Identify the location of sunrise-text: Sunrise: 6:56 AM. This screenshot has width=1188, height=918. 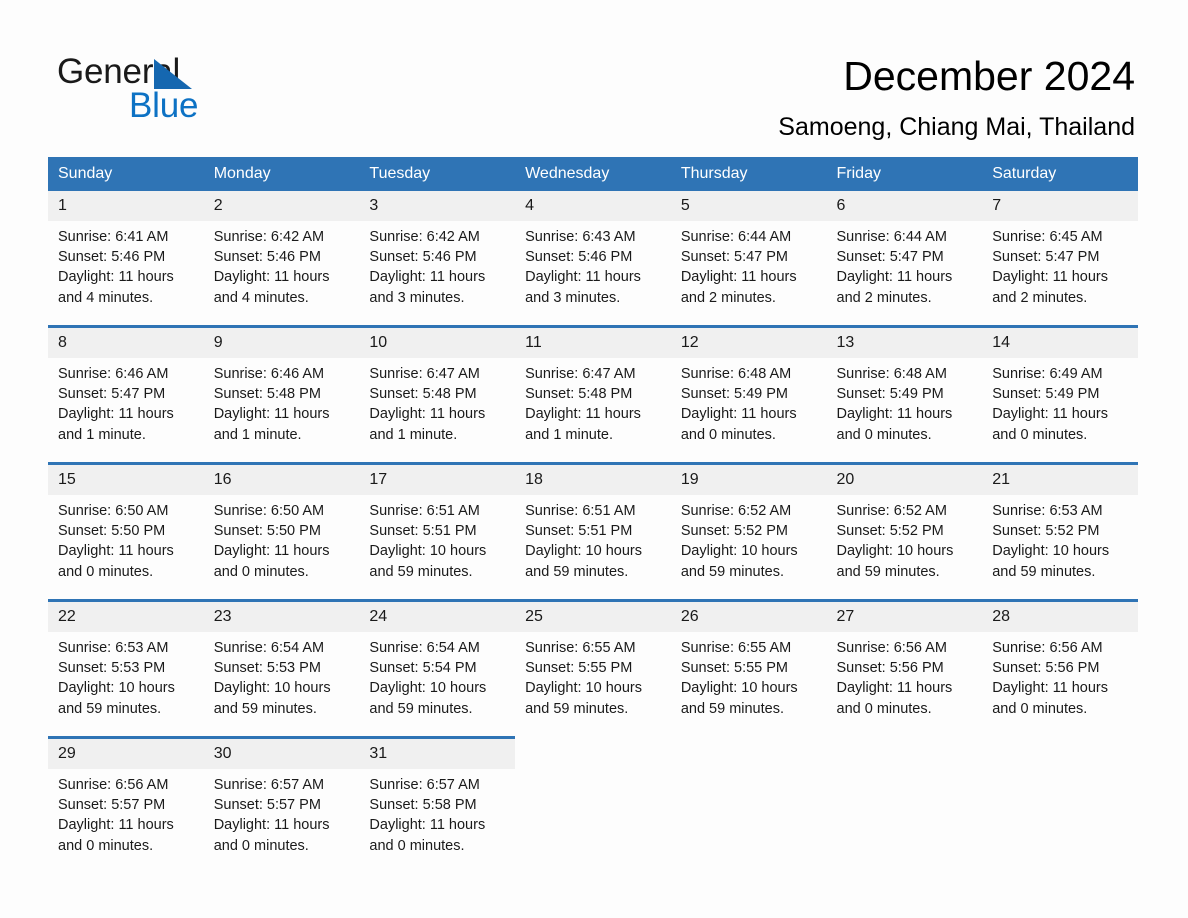
(113, 785).